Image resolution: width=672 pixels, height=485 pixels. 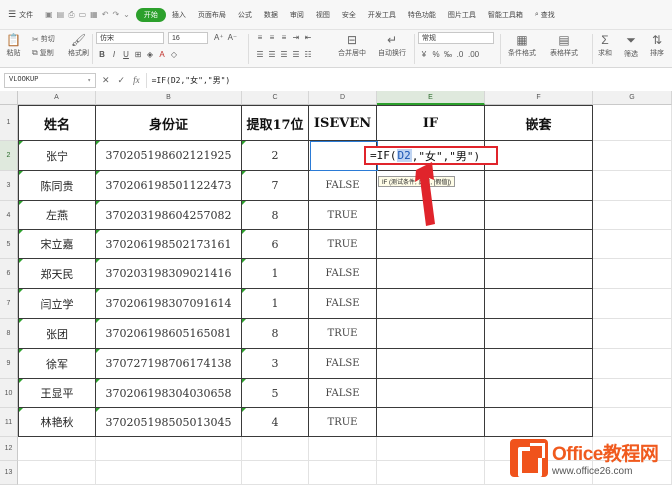 What do you see at coordinates (431, 364) in the screenshot?
I see `cell-e9` at bounding box center [431, 364].